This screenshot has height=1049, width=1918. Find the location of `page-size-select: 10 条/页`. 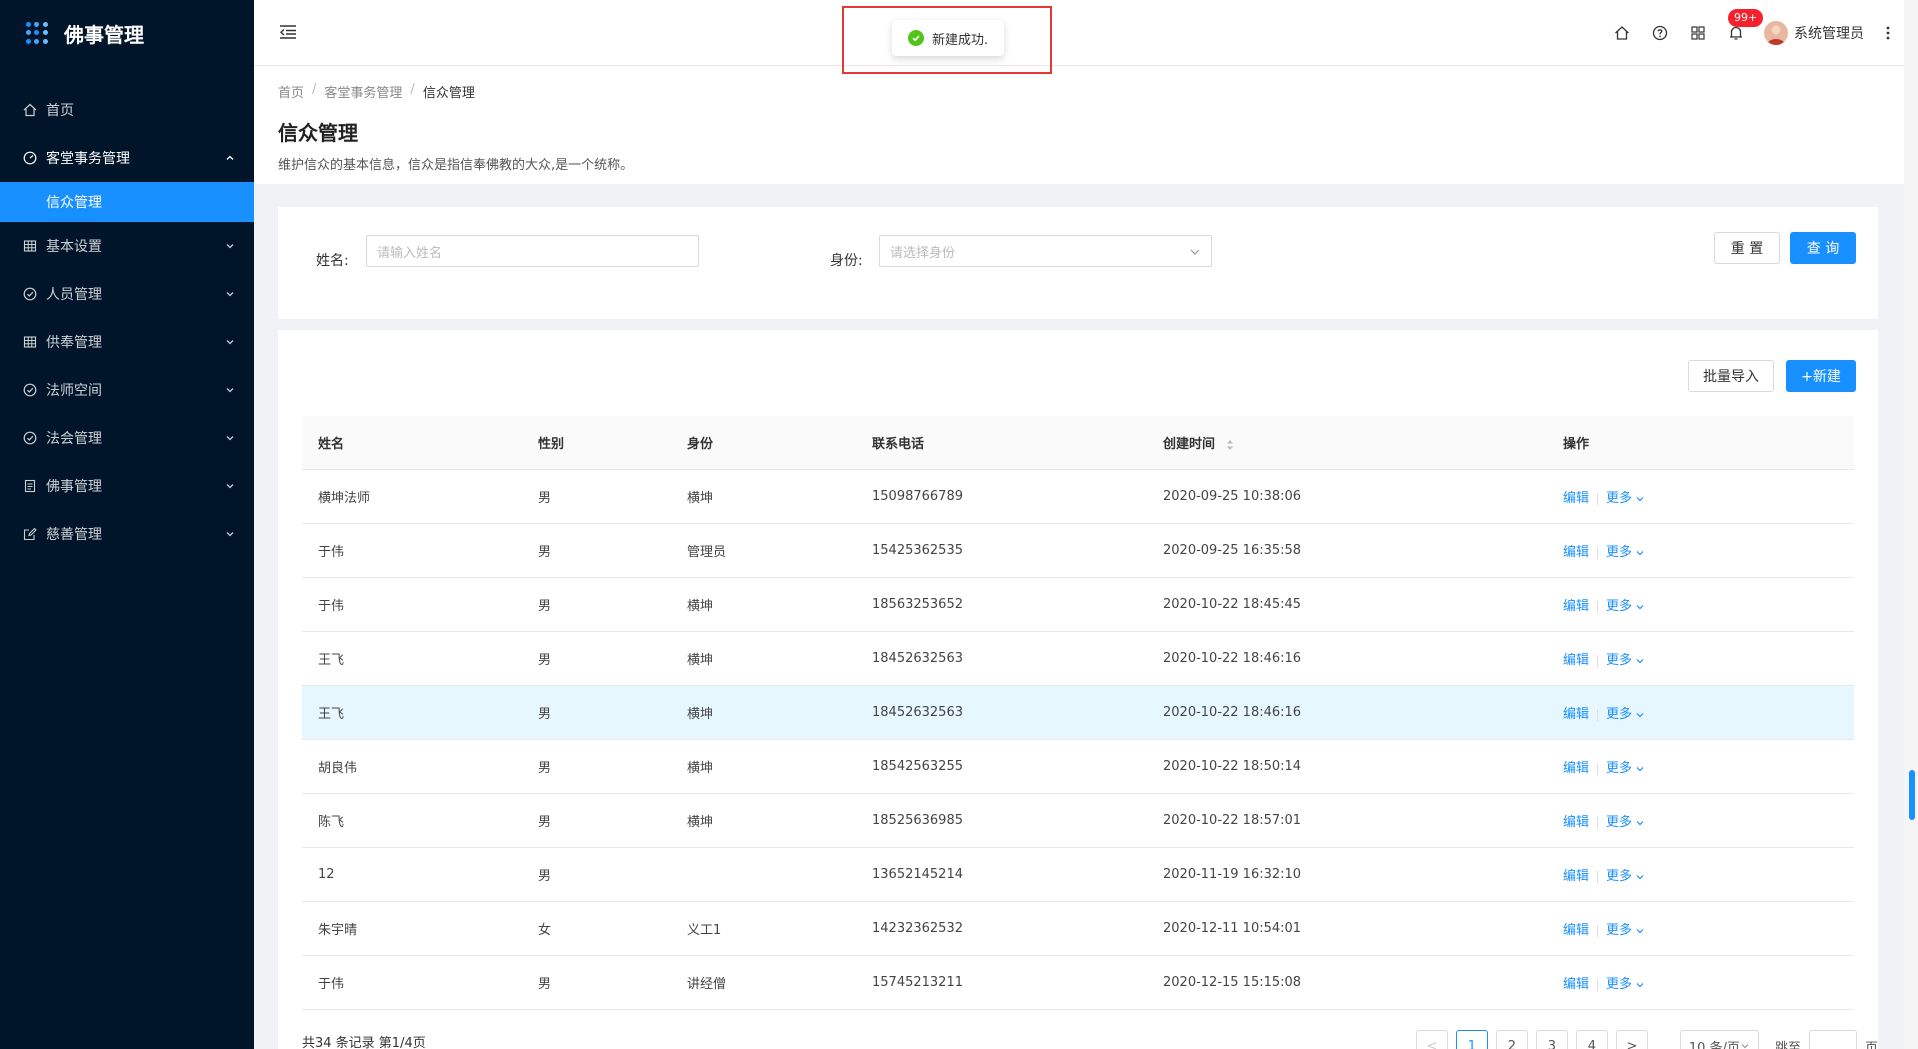

page-size-select: 10 条/页 is located at coordinates (1719, 1039).